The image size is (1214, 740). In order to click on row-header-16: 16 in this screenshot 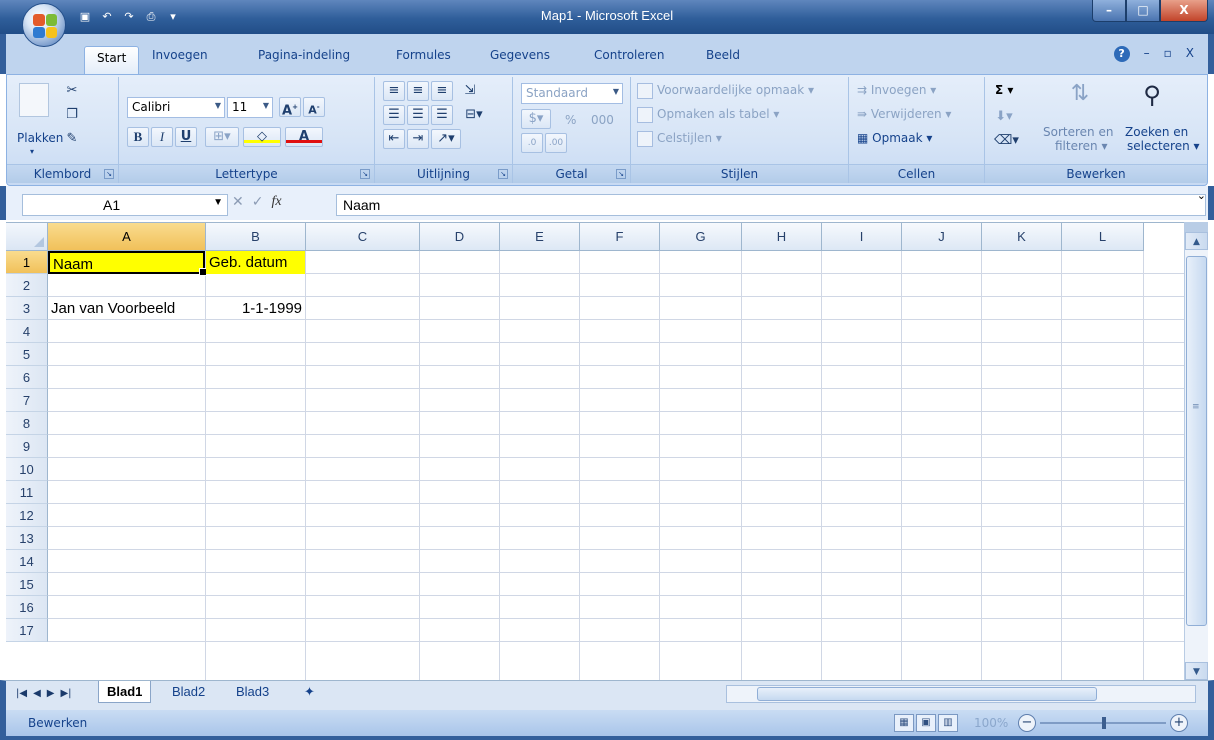, I will do `click(27, 607)`.